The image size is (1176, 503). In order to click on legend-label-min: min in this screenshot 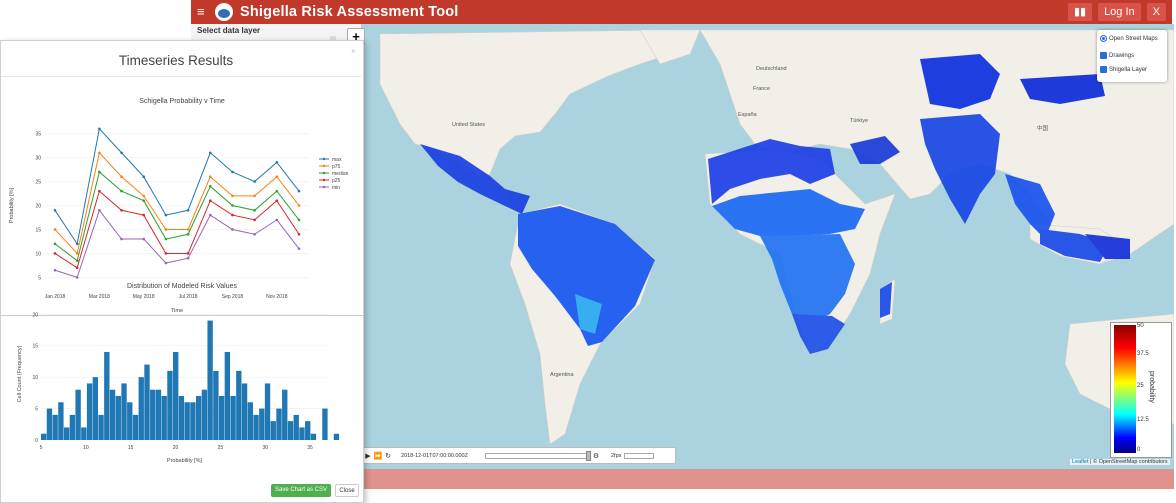, I will do `click(336, 188)`.